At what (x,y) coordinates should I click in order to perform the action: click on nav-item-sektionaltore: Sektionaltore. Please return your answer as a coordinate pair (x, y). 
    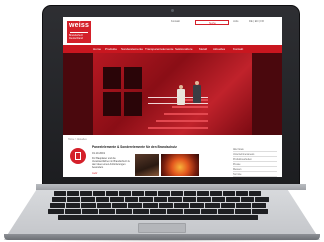
    Looking at the image, I should click on (184, 49).